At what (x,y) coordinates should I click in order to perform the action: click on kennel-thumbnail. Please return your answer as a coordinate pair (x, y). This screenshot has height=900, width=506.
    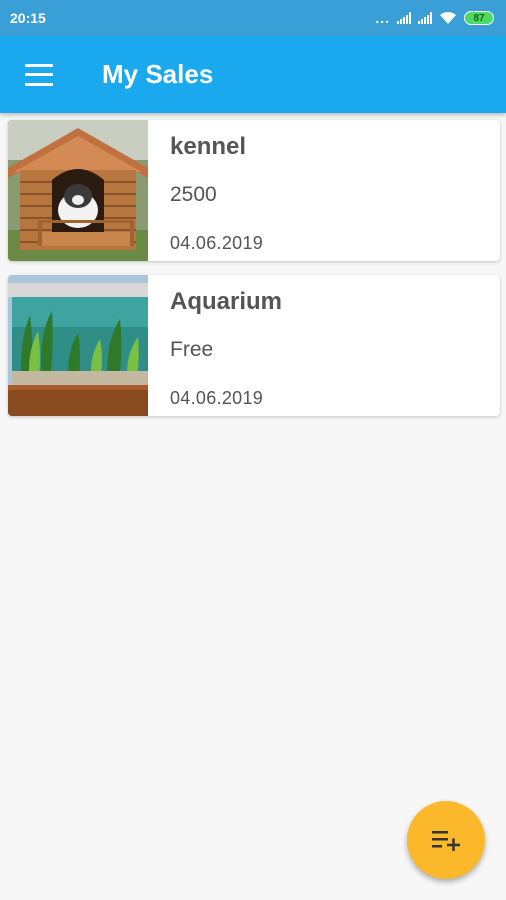
    Looking at the image, I should click on (78, 190).